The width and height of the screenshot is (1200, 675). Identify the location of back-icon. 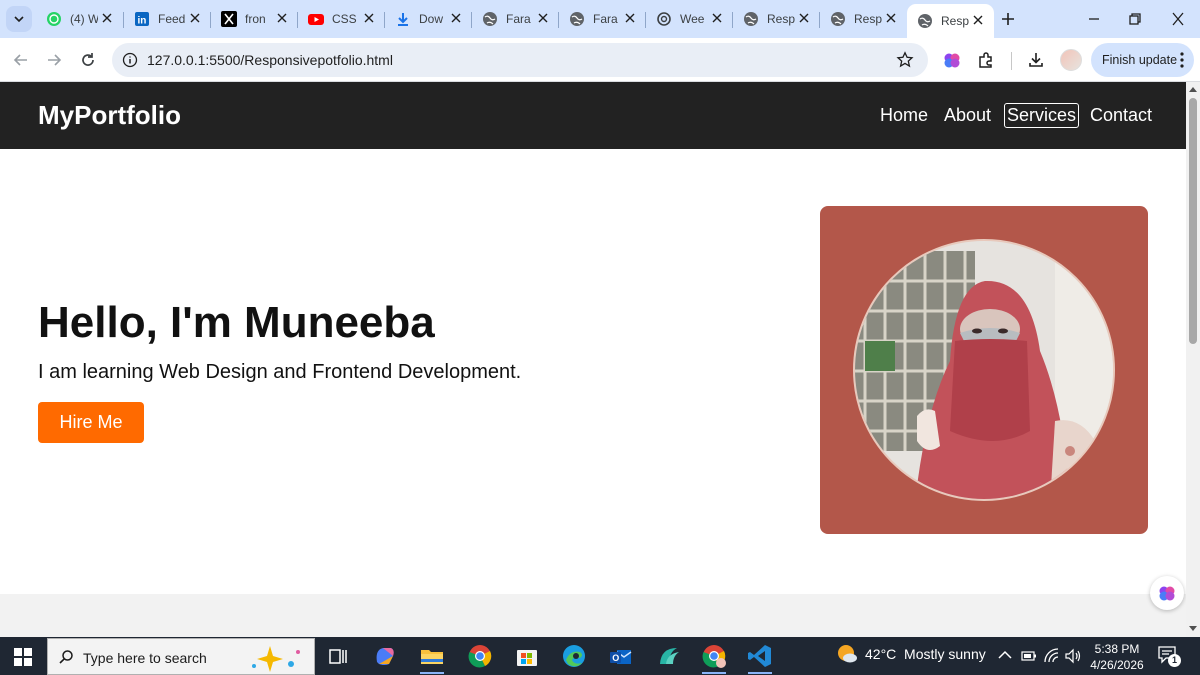
(21, 60).